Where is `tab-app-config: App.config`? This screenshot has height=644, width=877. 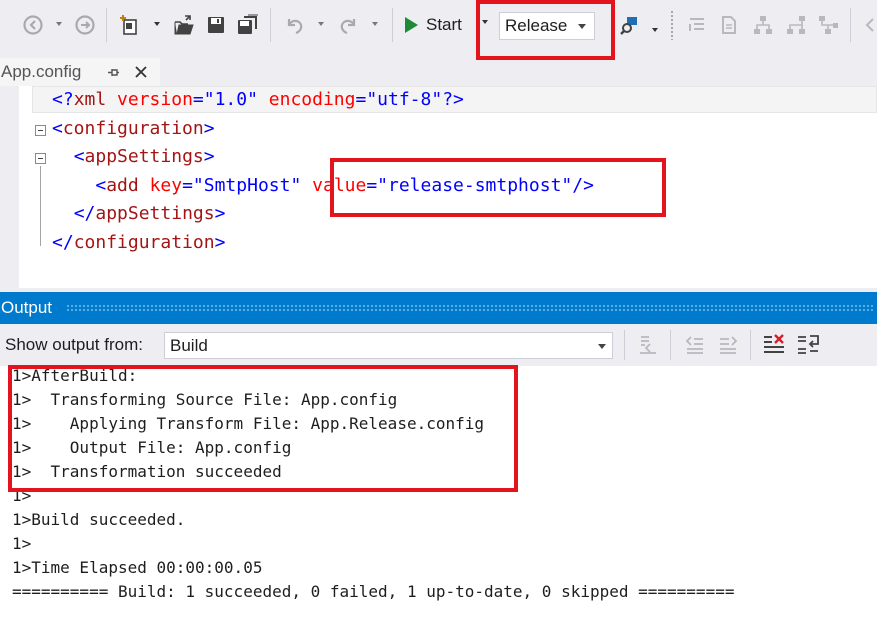
tab-app-config: App.config is located at coordinates (80, 72).